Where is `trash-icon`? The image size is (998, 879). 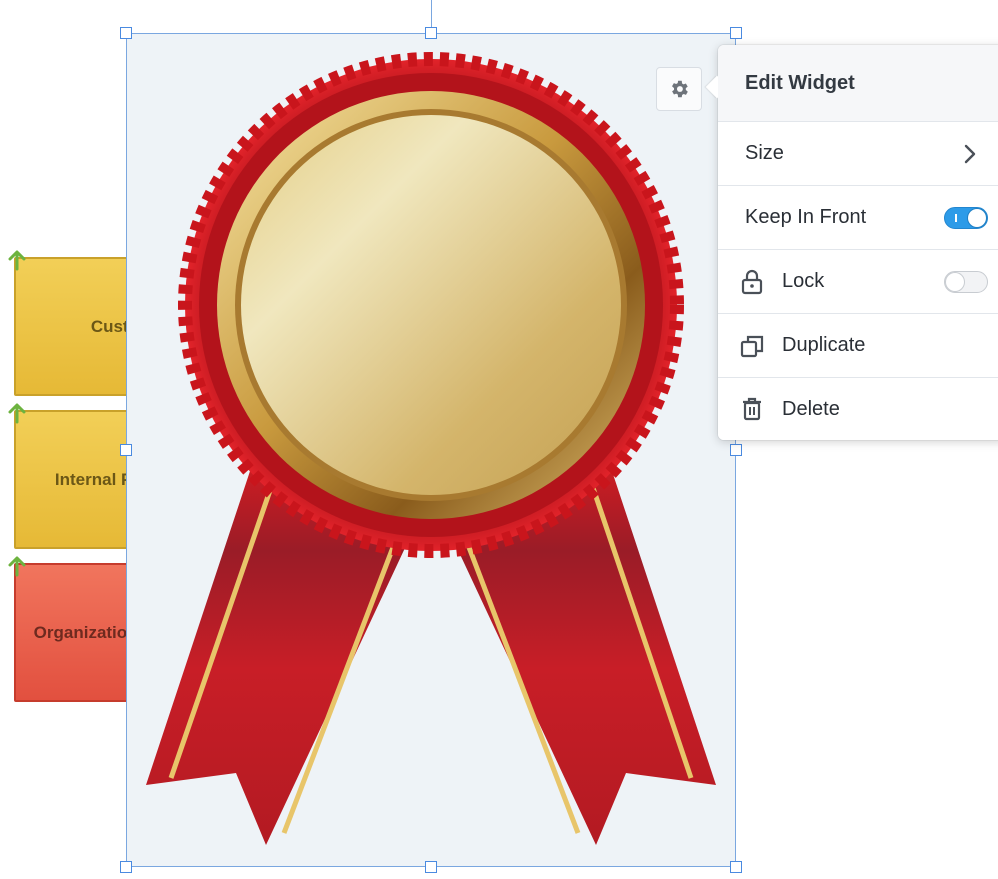 trash-icon is located at coordinates (752, 409).